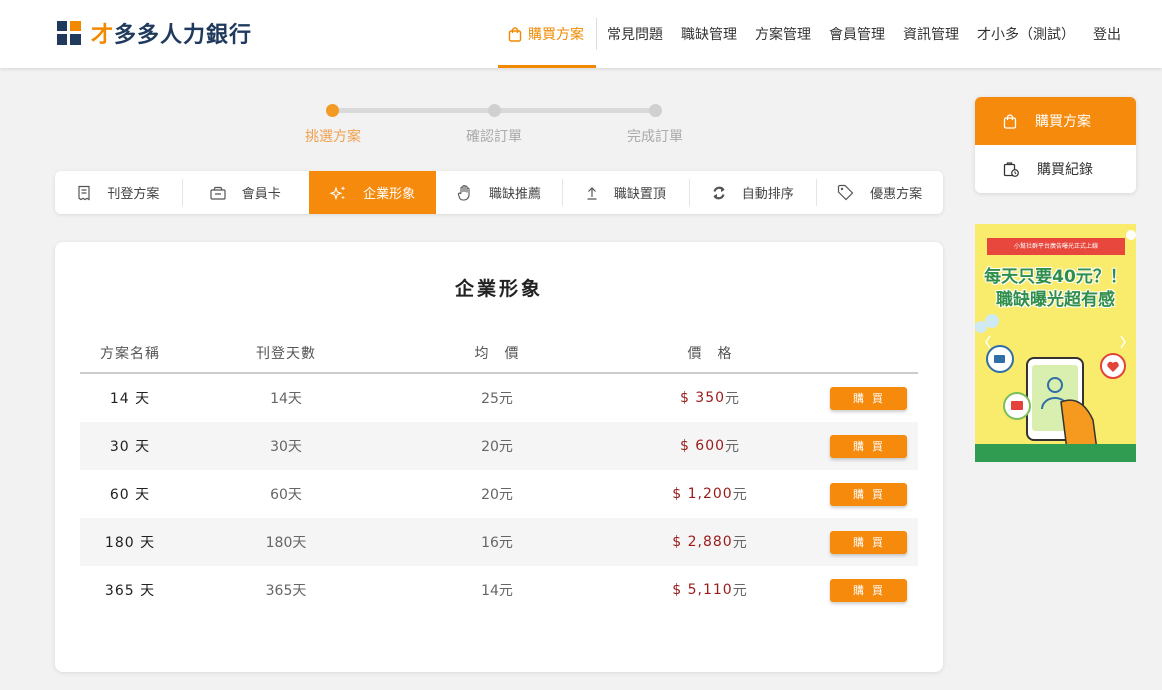 Image resolution: width=1162 pixels, height=690 pixels. I want to click on receipt-icon, so click(84, 193).